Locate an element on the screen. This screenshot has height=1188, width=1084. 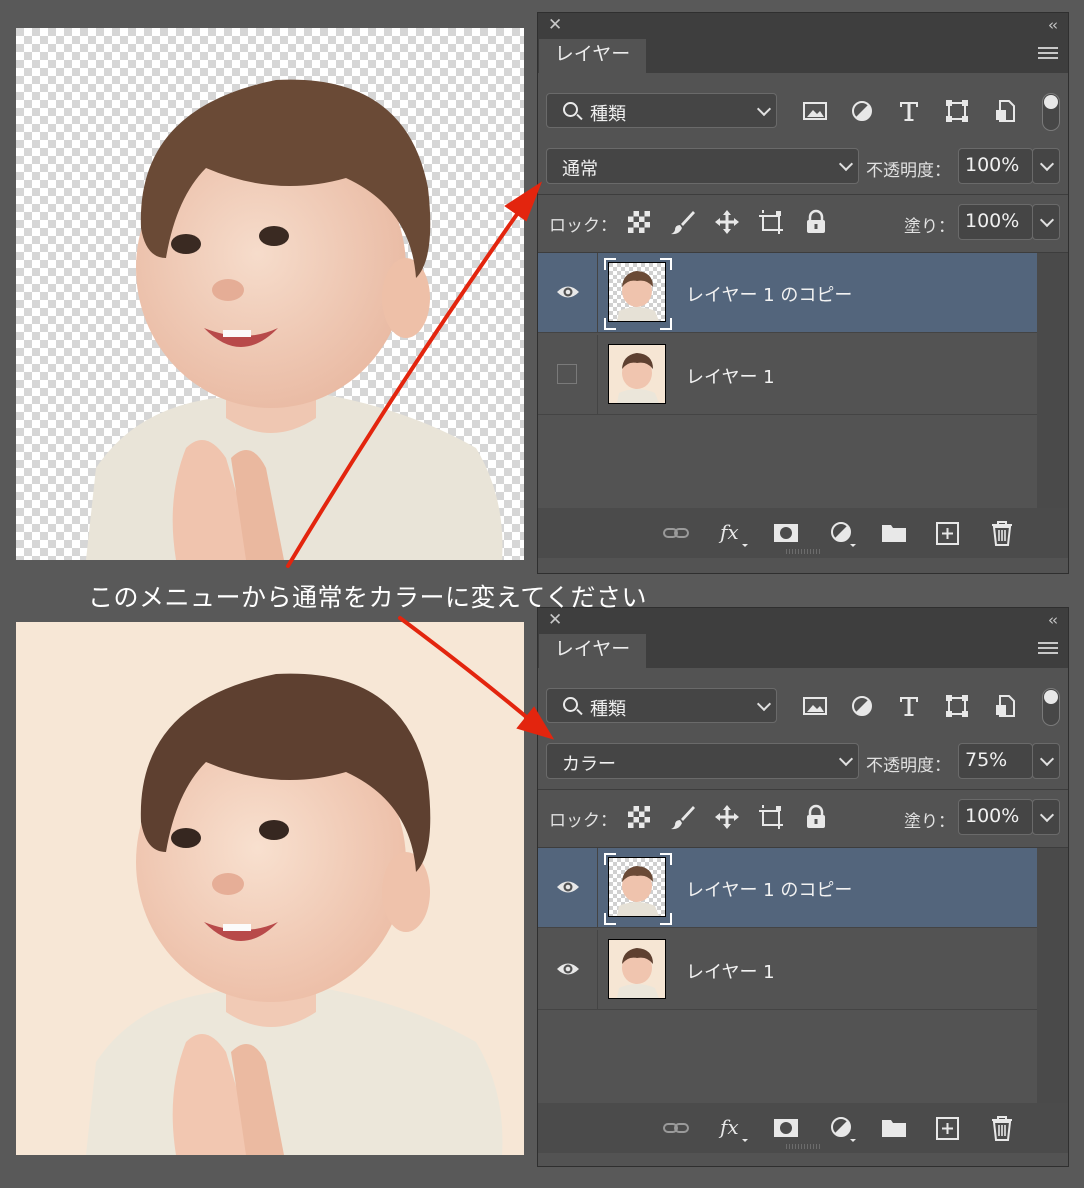
opacity-value: 75% is located at coordinates (986, 760).